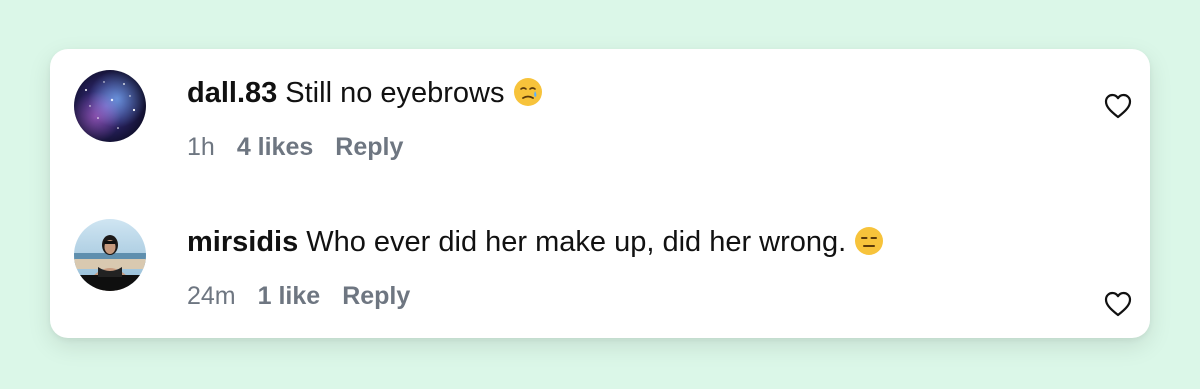 Image resolution: width=1200 pixels, height=389 pixels. What do you see at coordinates (528, 92) in the screenshot?
I see `crying-face-icon` at bounding box center [528, 92].